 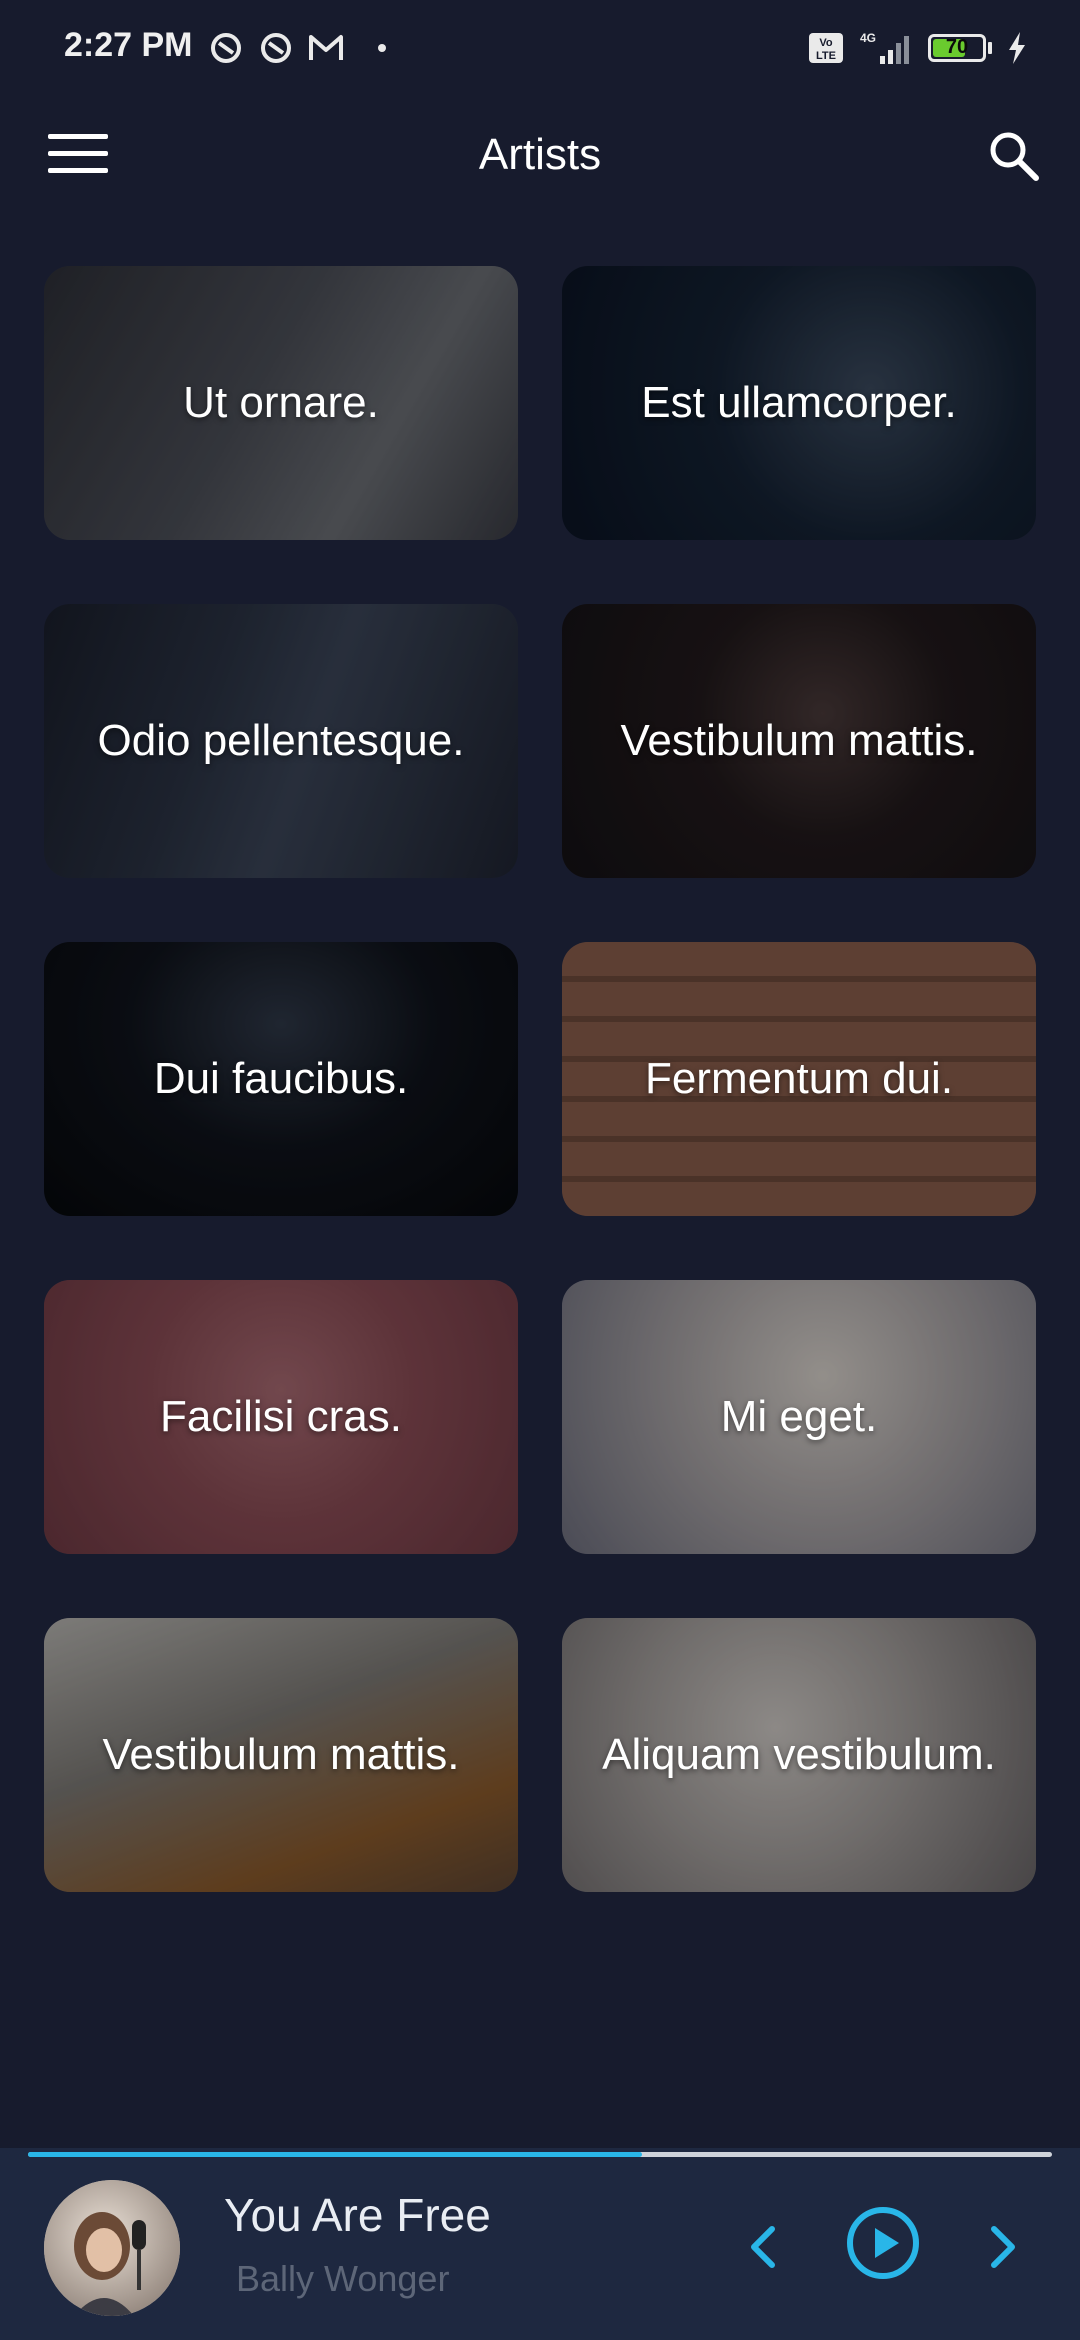 I want to click on artist-name: Fermentum dui., so click(x=799, y=1078).